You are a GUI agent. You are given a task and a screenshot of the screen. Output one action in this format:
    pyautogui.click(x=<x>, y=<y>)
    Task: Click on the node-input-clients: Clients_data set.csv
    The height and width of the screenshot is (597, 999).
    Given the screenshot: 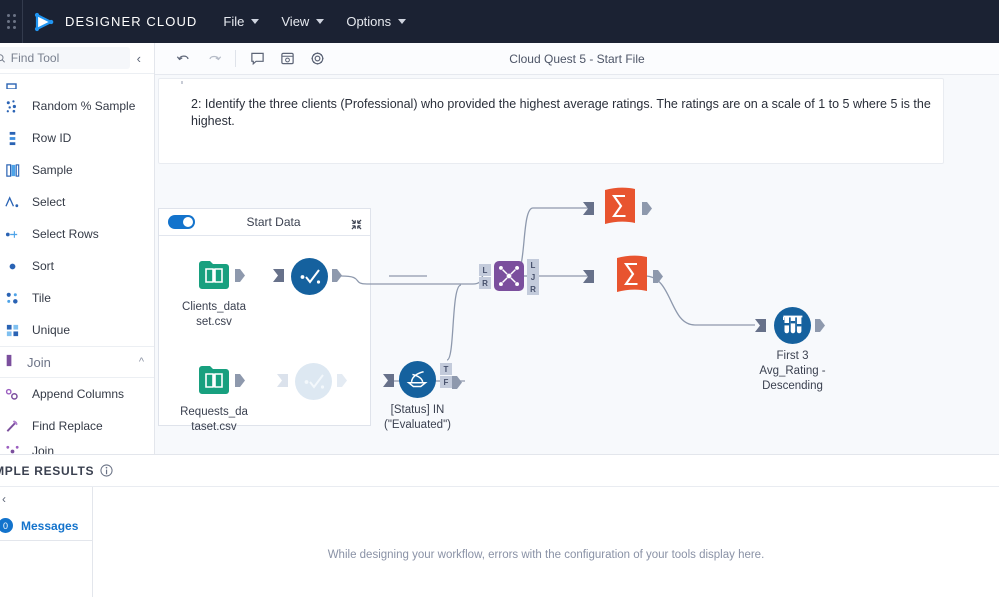 What is the action you would take?
    pyautogui.click(x=214, y=293)
    